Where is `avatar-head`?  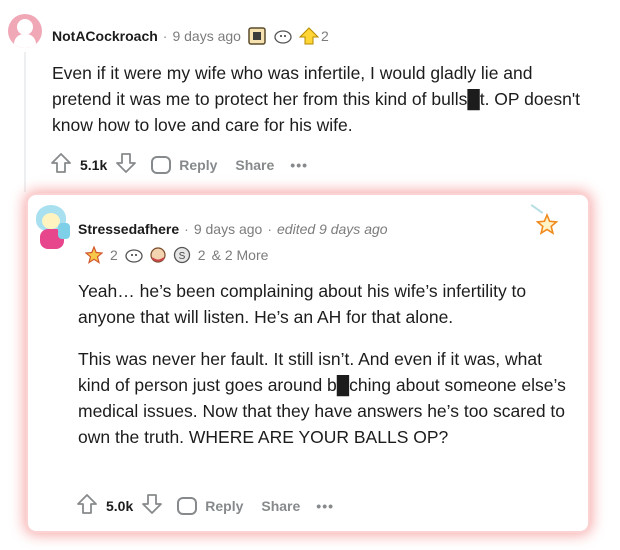
avatar-head is located at coordinates (25, 27).